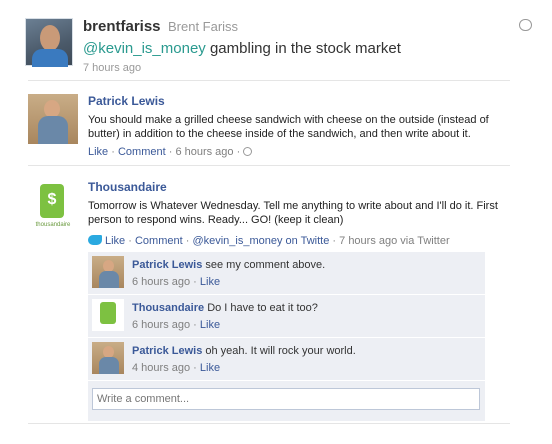 The width and height of the screenshot is (552, 444). What do you see at coordinates (303, 48) in the screenshot?
I see `tweet-text: gambling in the stock market` at bounding box center [303, 48].